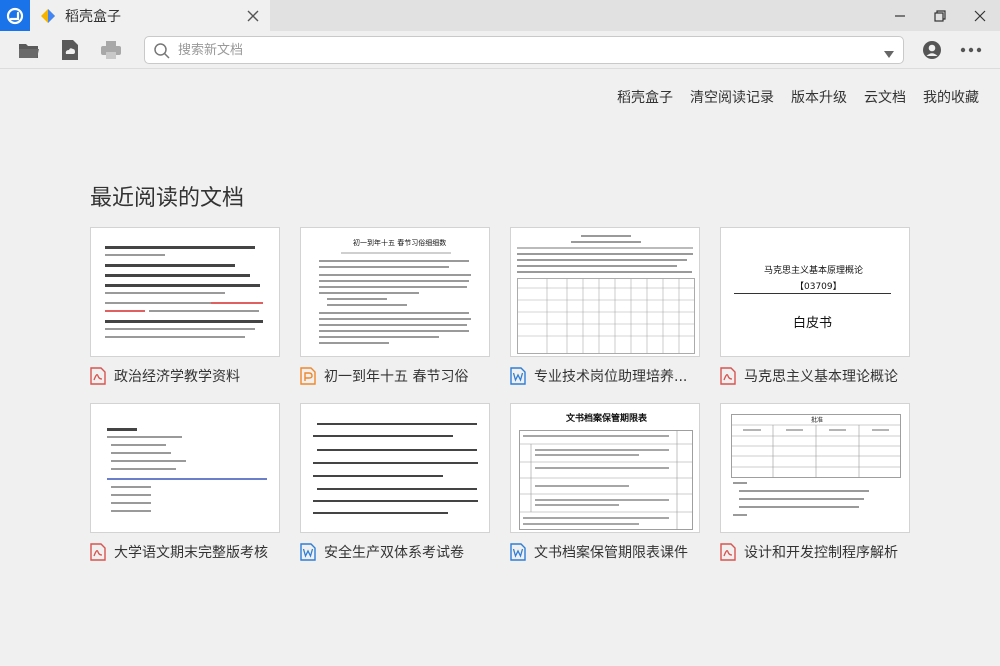 Image resolution: width=1000 pixels, height=666 pixels. I want to click on doc-thumbnail: 文书档案保管期限表, so click(605, 468).